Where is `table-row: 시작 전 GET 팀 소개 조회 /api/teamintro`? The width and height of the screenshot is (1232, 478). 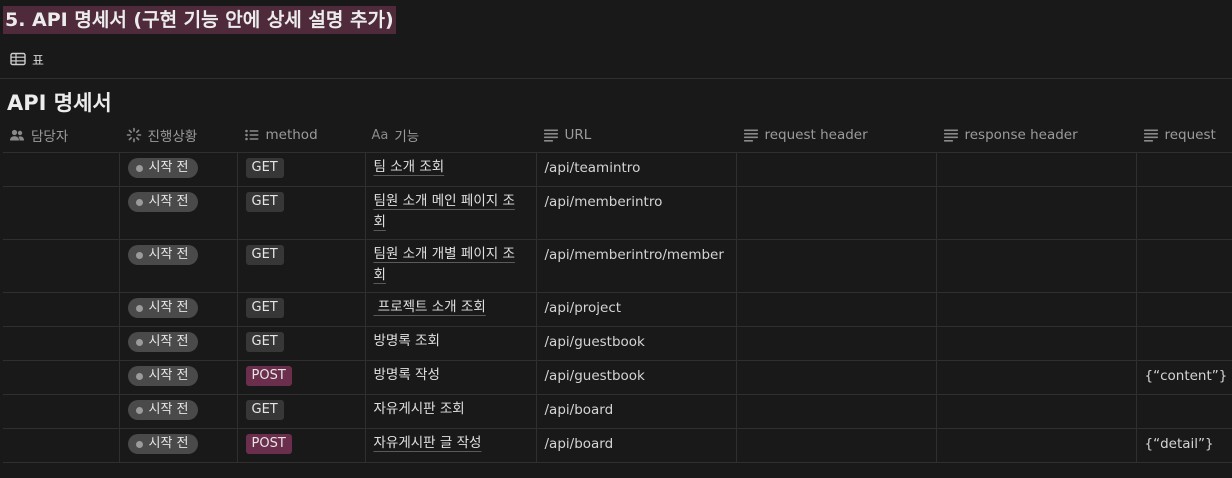
table-row: 시작 전 GET 팀 소개 조회 /api/teamintro is located at coordinates (617, 169).